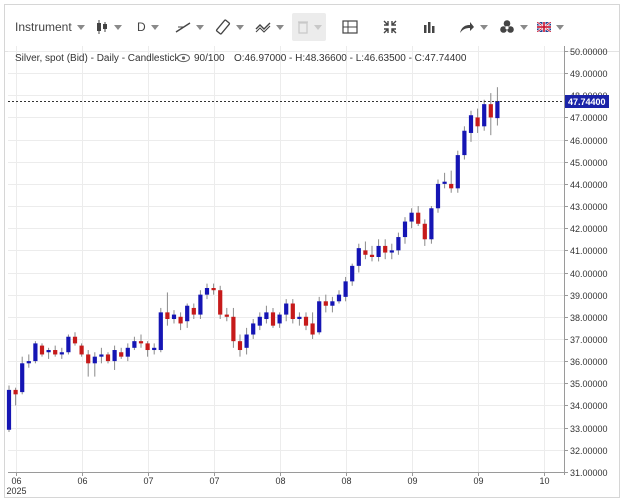 The height and width of the screenshot is (504, 625). What do you see at coordinates (587, 102) in the screenshot?
I see `current-price-label: 47.74400` at bounding box center [587, 102].